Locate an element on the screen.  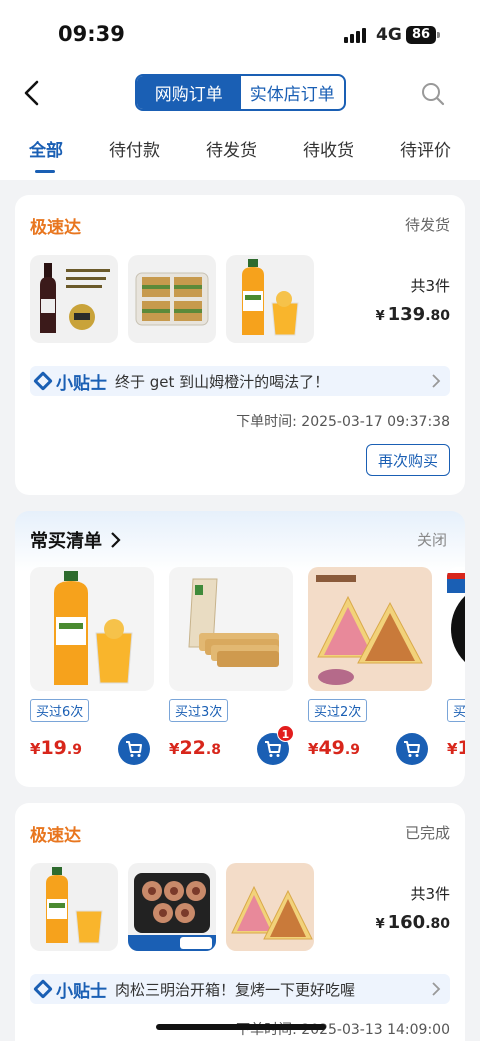
order-price: ¥139.80 is located at coordinates (412, 314).